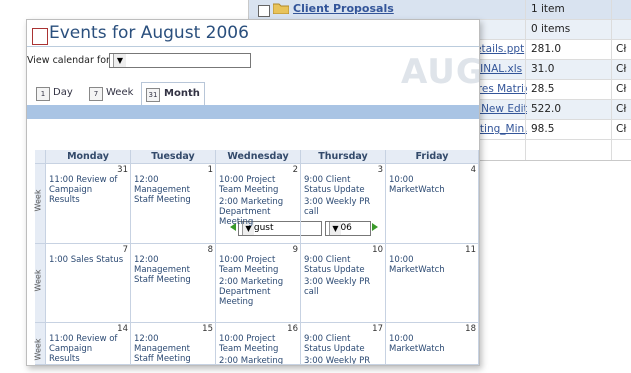 This screenshot has height=373, width=631. What do you see at coordinates (180, 60) in the screenshot?
I see `view-calendar-select: Me ▼` at bounding box center [180, 60].